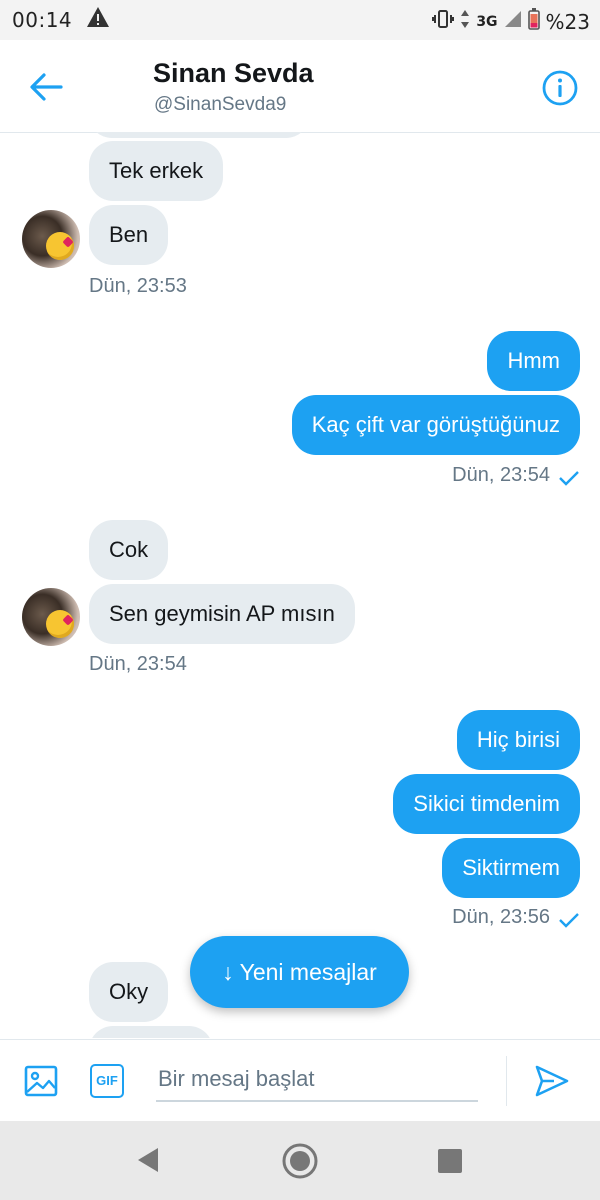 This screenshot has height=1200, width=600. Describe the element at coordinates (222, 614) in the screenshot. I see `incoming-message: Sen geymisin AP mısın` at that location.